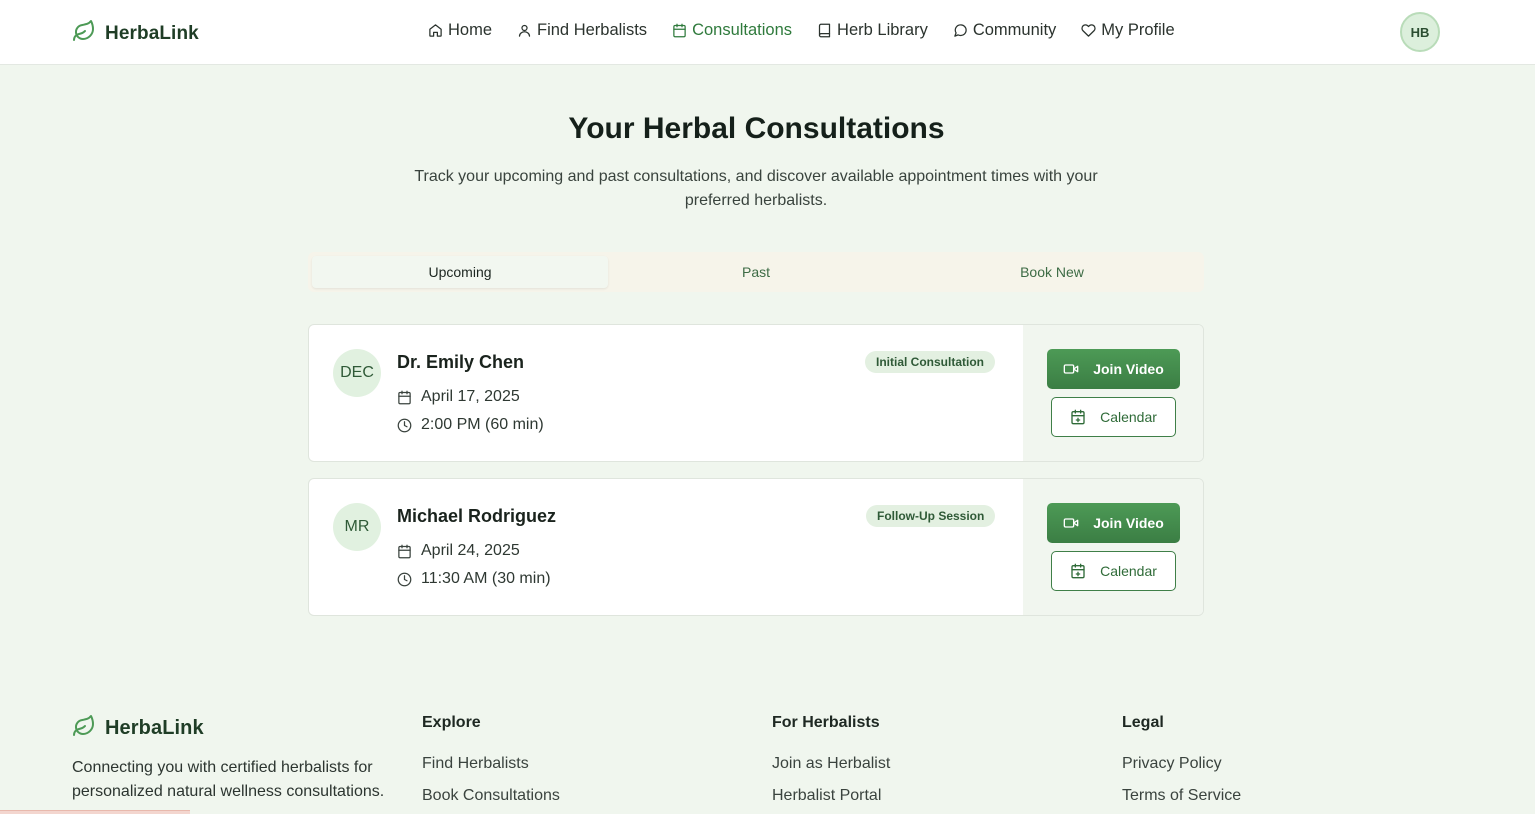 The image size is (1535, 814). What do you see at coordinates (1088, 30) in the screenshot?
I see `heart-icon` at bounding box center [1088, 30].